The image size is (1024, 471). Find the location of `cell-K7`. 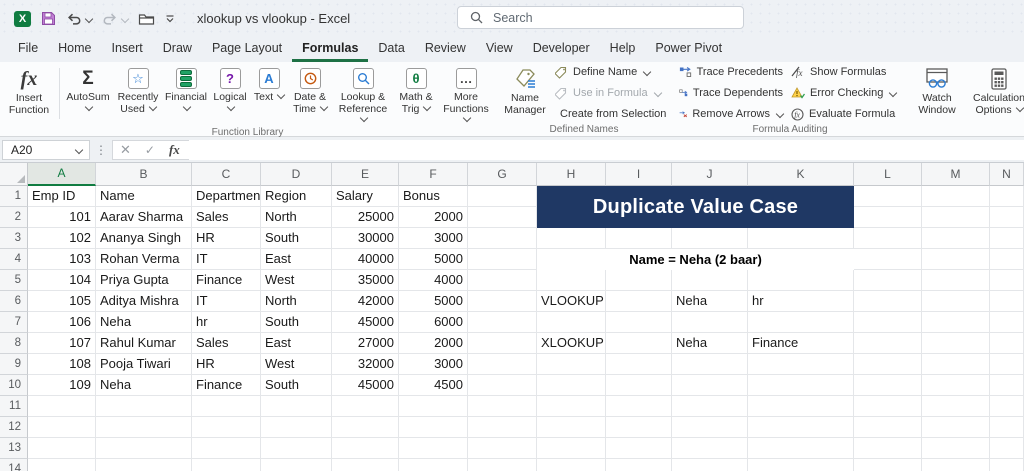

cell-K7 is located at coordinates (801, 322).